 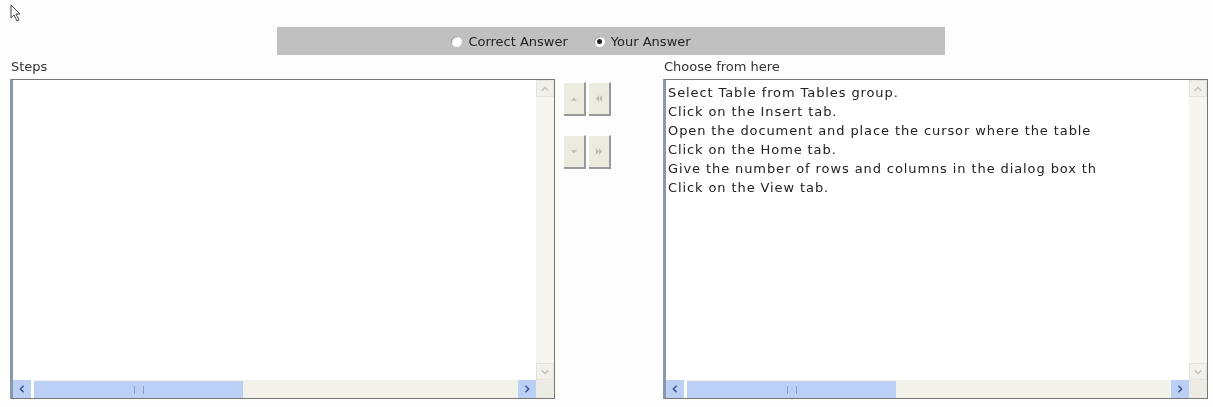 What do you see at coordinates (599, 151) in the screenshot?
I see `double-right-icon` at bounding box center [599, 151].